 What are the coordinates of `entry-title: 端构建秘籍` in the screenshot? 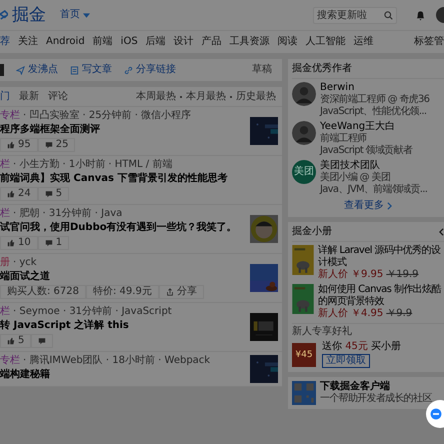 It's located at (123, 375).